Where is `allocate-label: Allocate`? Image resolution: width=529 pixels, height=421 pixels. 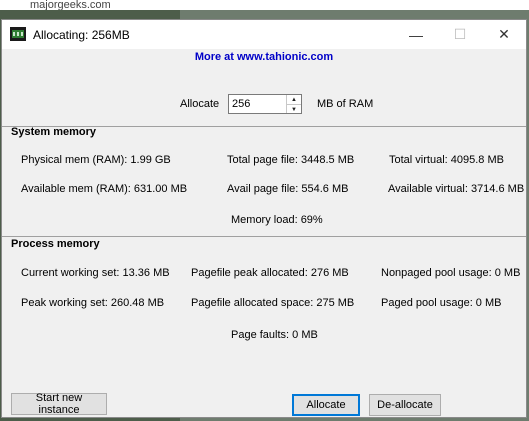
allocate-label: Allocate is located at coordinates (200, 104).